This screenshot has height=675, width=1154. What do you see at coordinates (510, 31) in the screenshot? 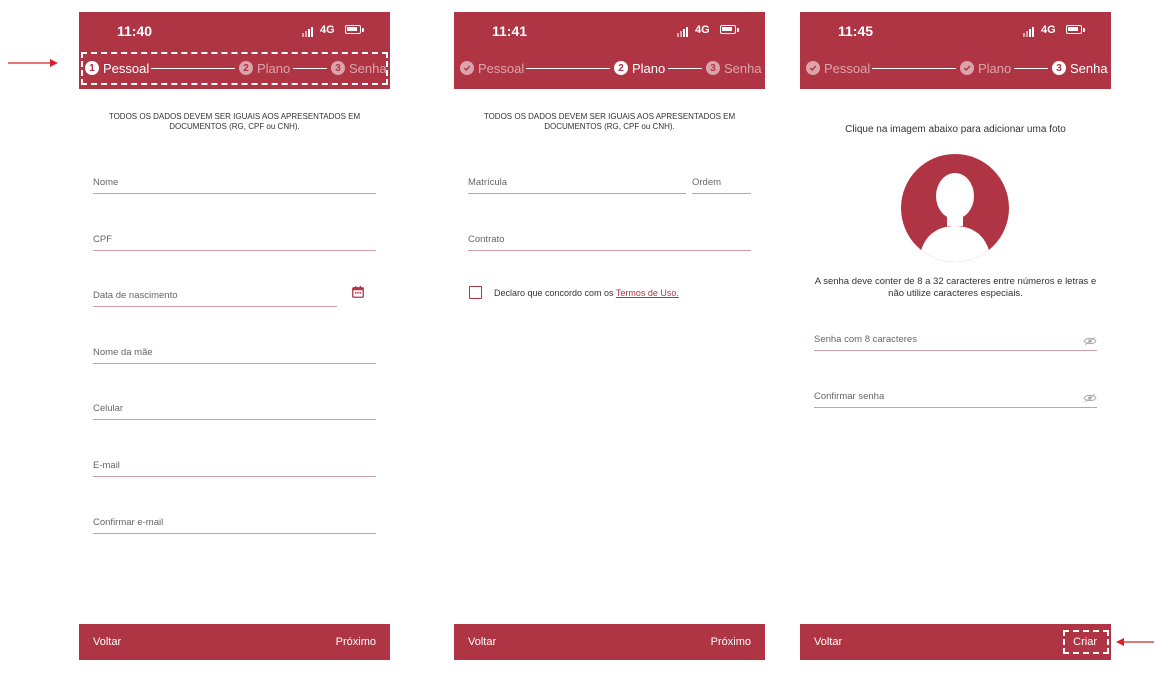
I see `status-time: 11:41` at bounding box center [510, 31].